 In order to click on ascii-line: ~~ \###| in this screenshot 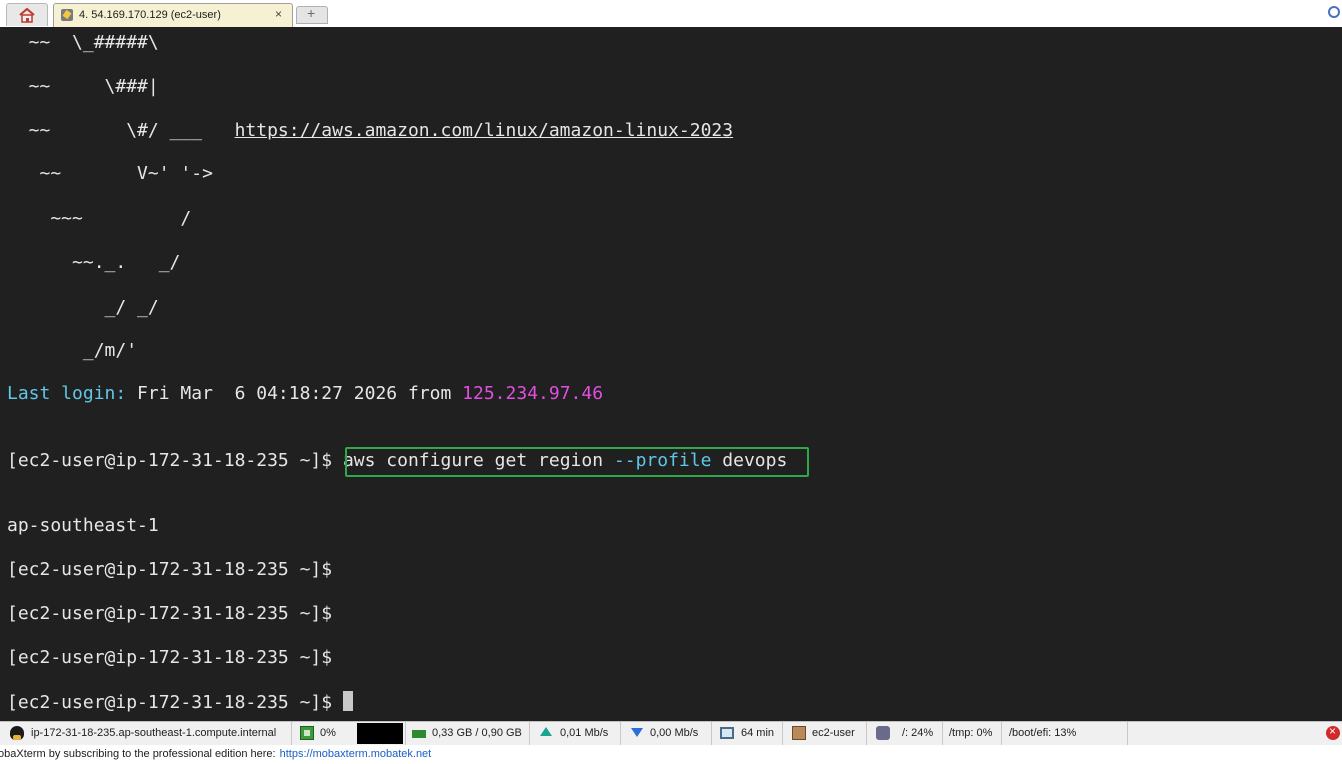, I will do `click(83, 86)`.